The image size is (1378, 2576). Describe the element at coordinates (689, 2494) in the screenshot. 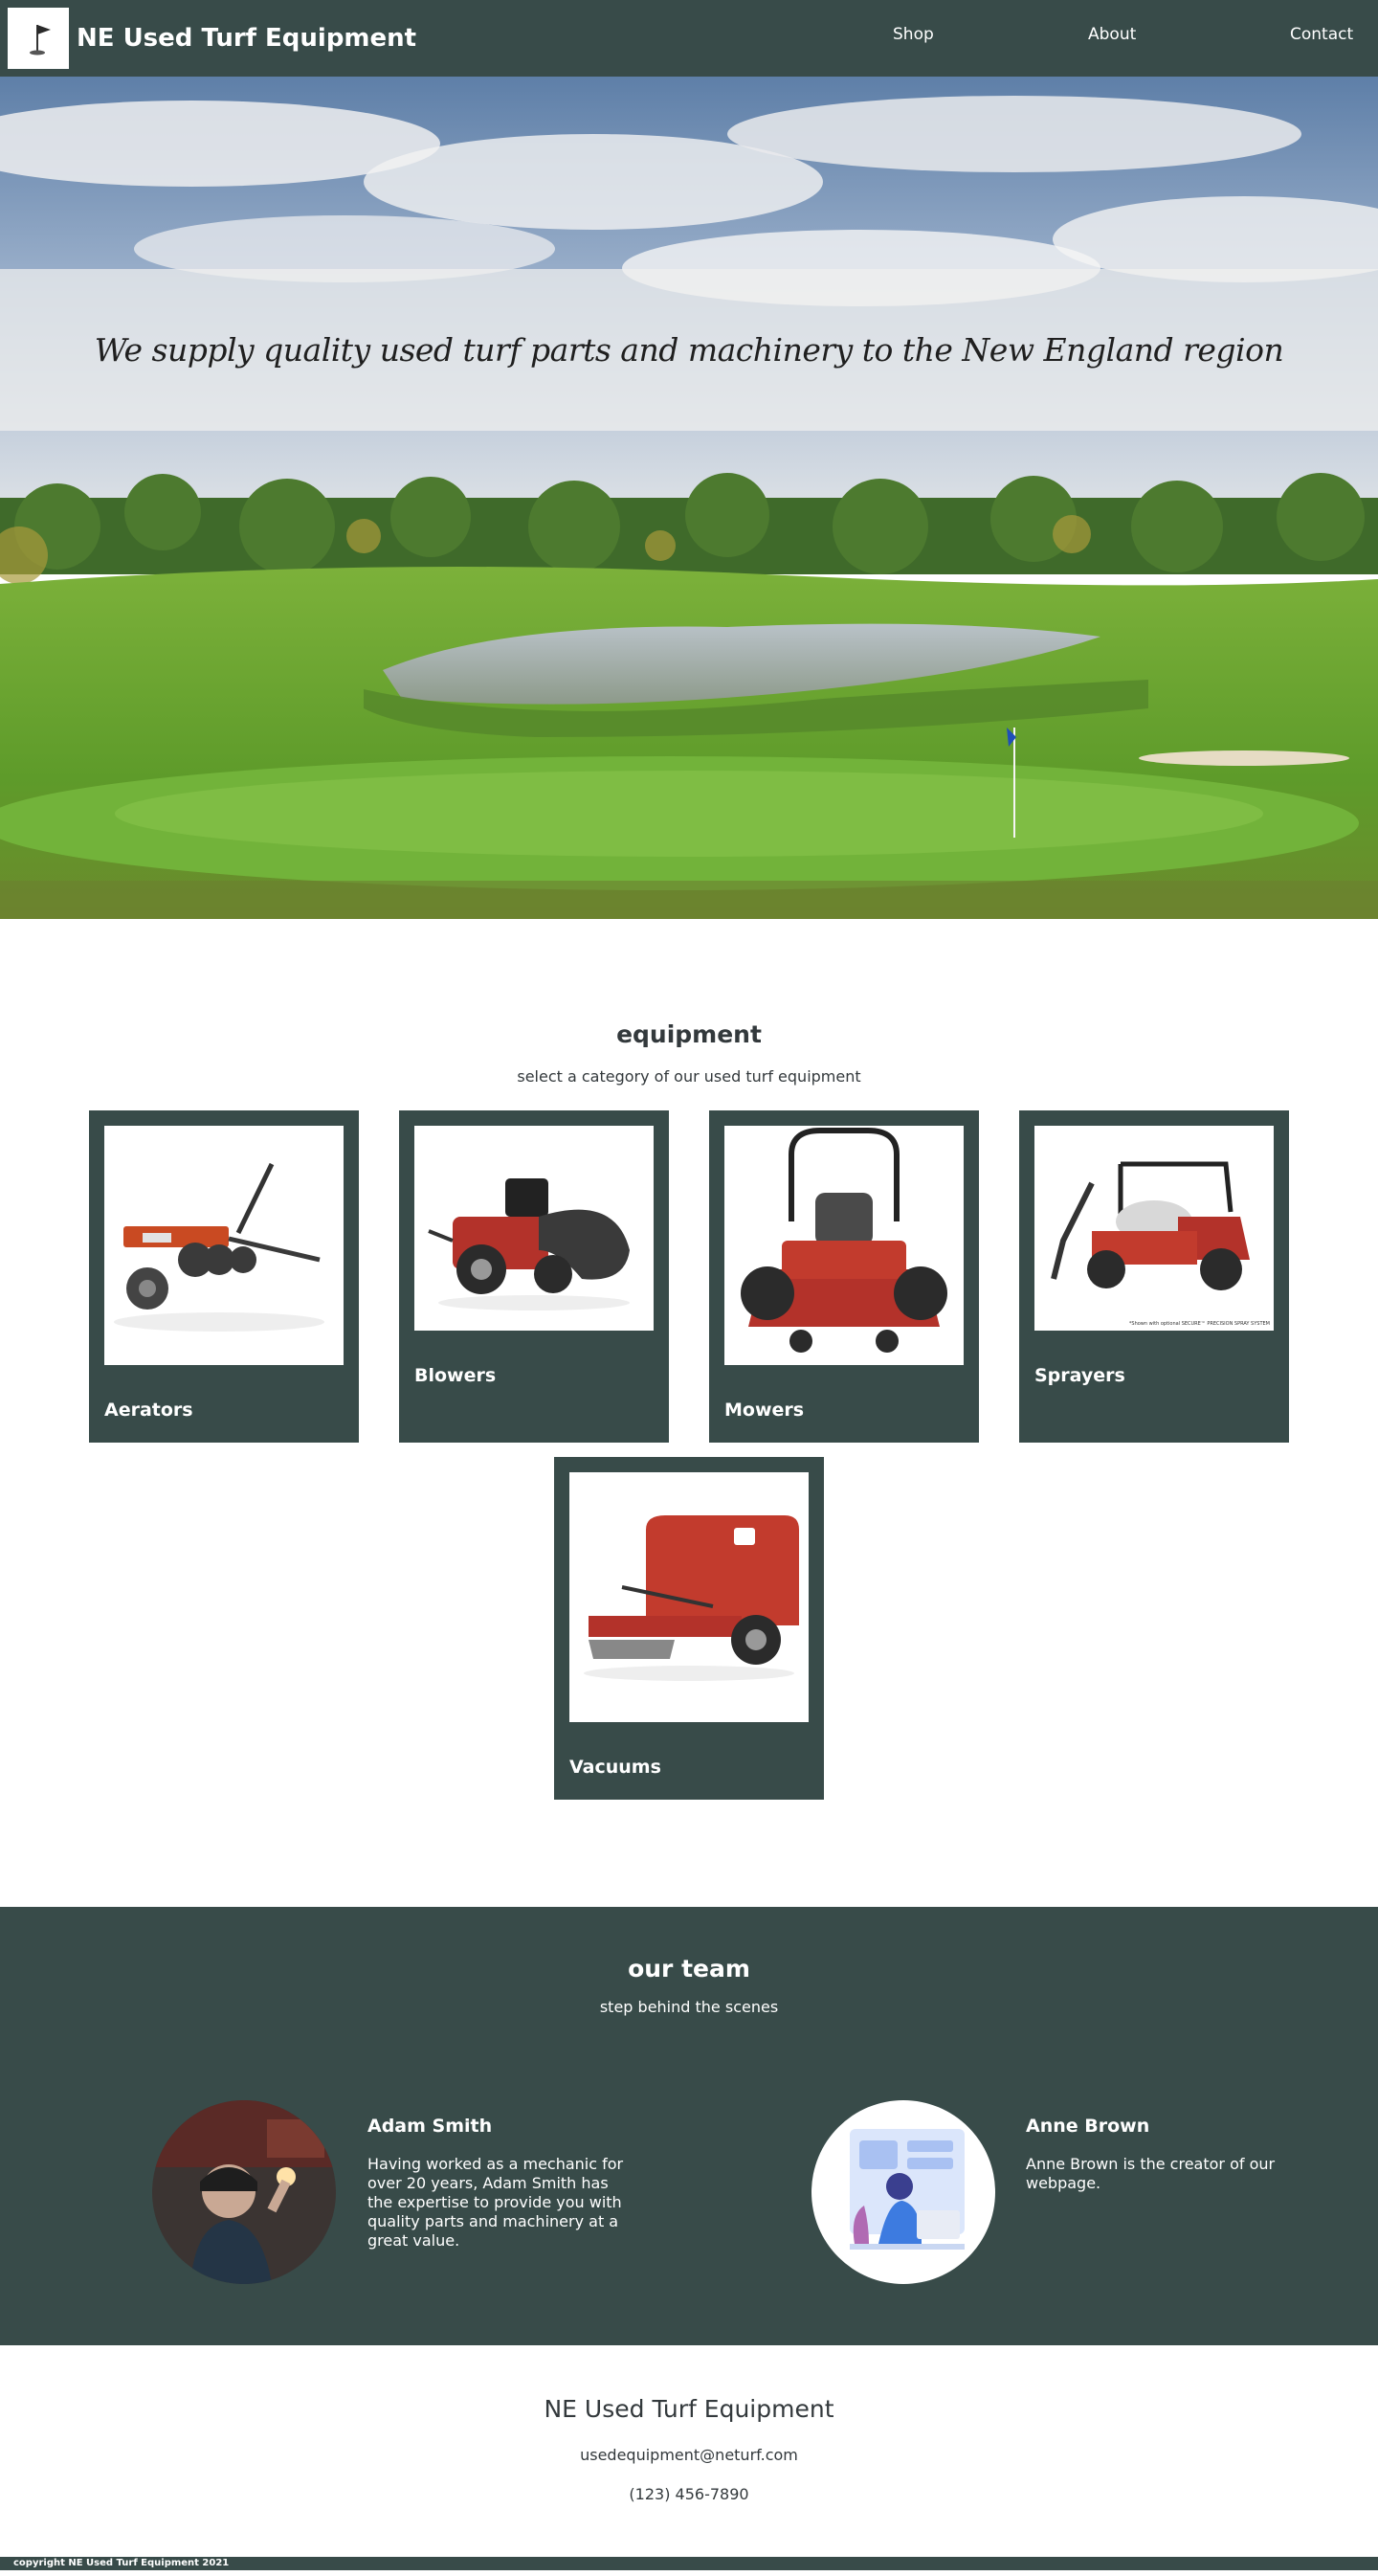

I see `footer-phone: (123) 456-7890` at that location.